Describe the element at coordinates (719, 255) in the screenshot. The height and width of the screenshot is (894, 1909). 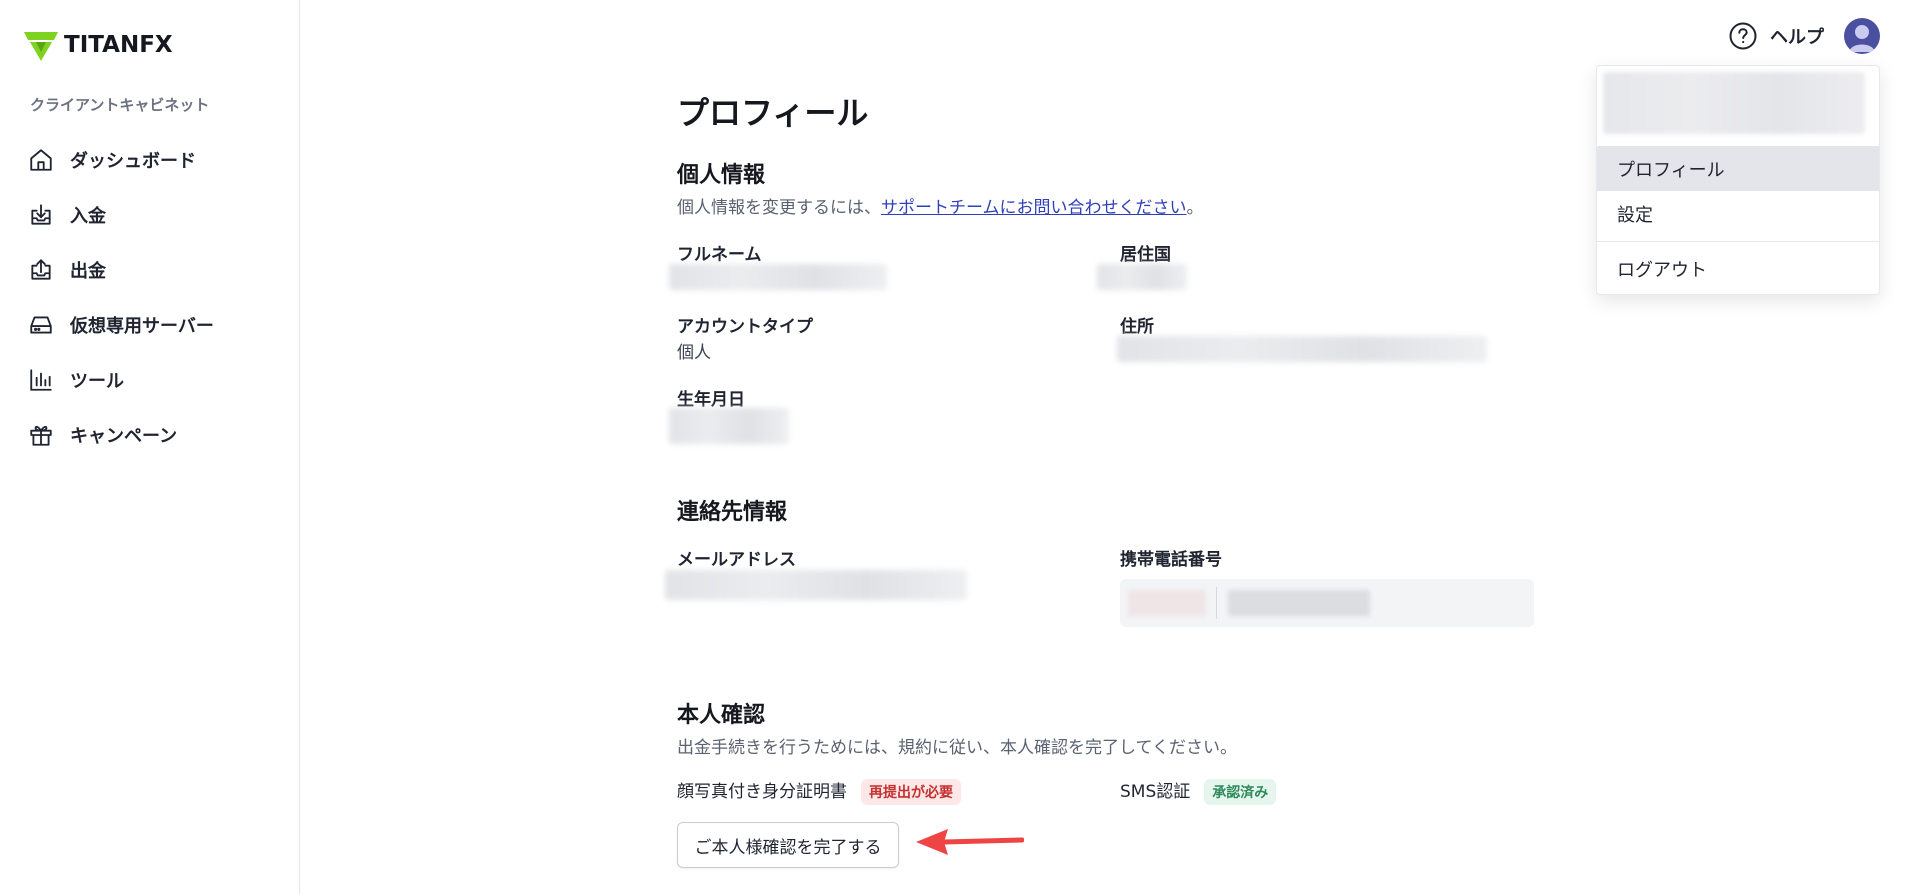
I see `full-name-label: フルネーム` at that location.